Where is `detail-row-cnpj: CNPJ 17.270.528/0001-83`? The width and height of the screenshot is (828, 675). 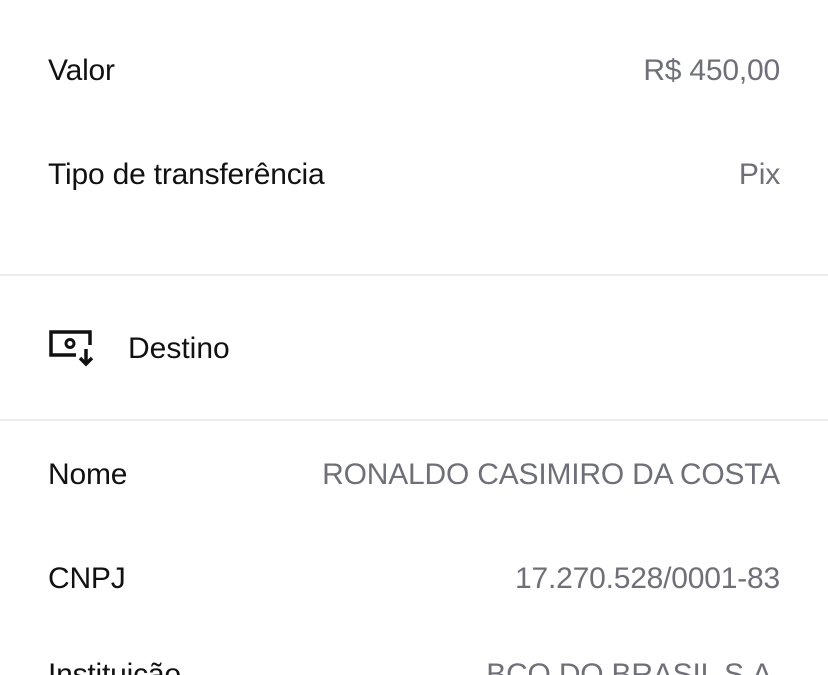
detail-row-cnpj: CNPJ 17.270.528/0001-83 is located at coordinates (414, 579).